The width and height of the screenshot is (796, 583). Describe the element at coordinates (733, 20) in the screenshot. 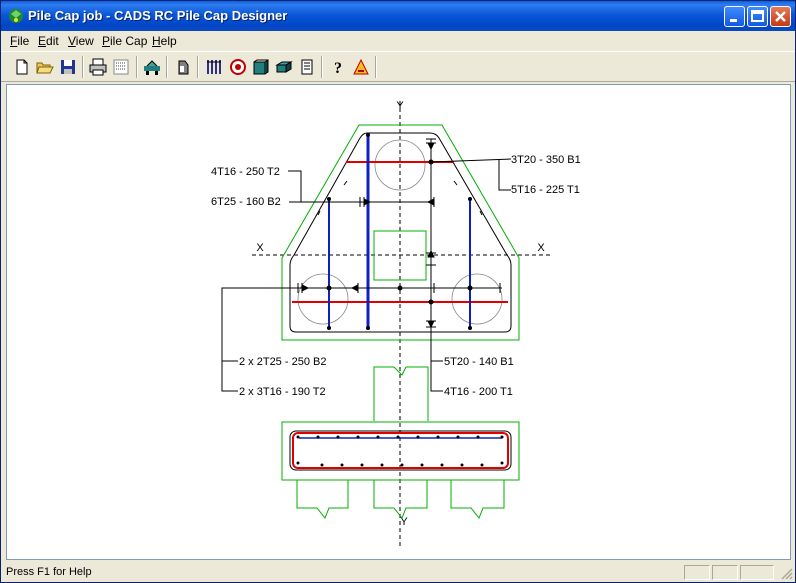

I see `minimize-icon` at that location.